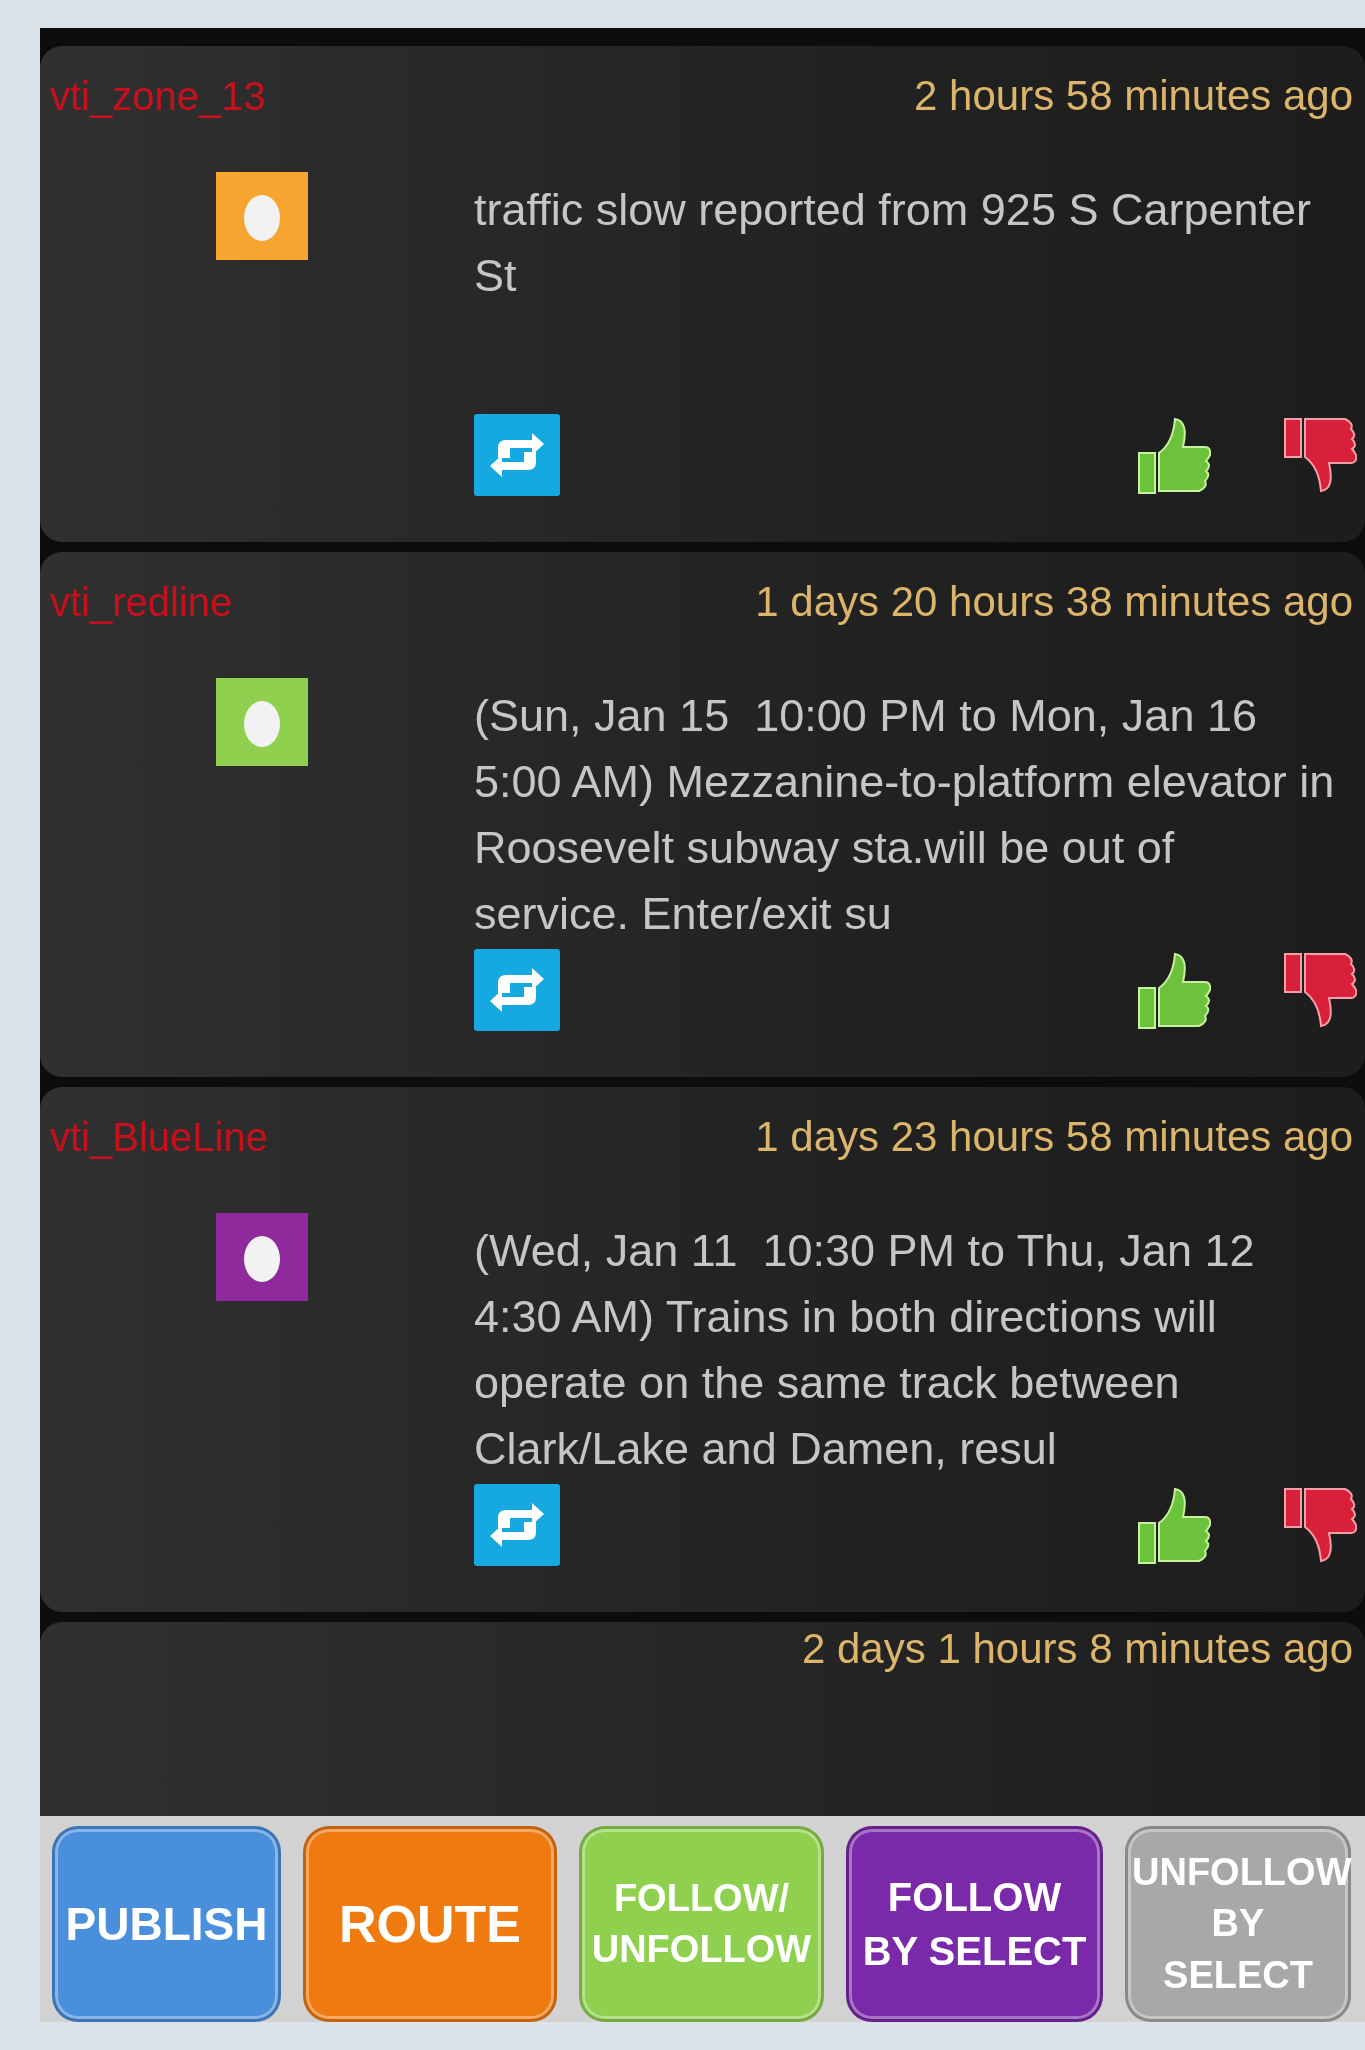  I want to click on action-button: PUBLISH, so click(166, 1924).